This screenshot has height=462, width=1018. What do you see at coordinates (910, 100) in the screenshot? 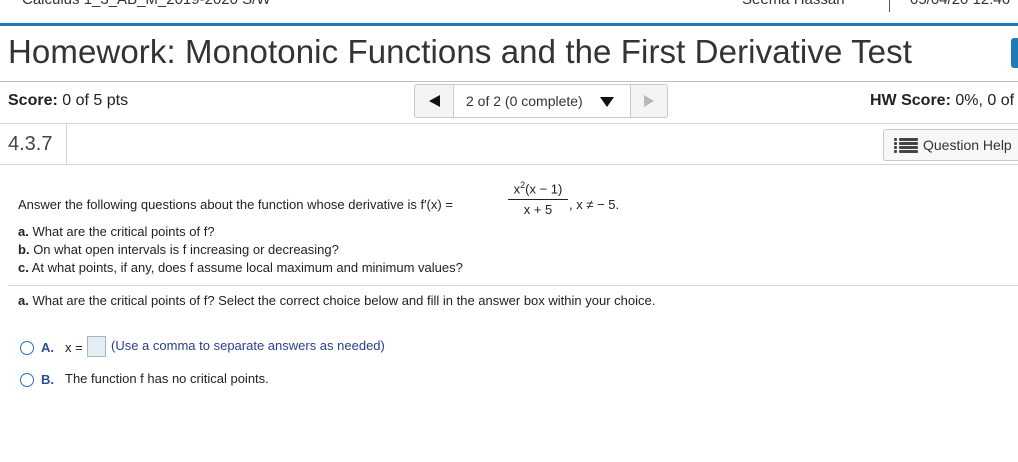
I see `hw-score-label: HW Score:` at bounding box center [910, 100].